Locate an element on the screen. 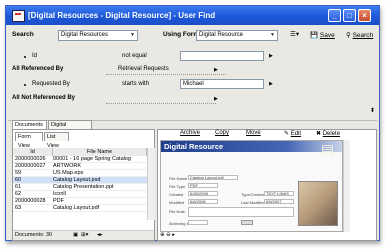 This screenshot has height=250, width=387. table-row: 2000000028 PDF is located at coordinates (80, 201).